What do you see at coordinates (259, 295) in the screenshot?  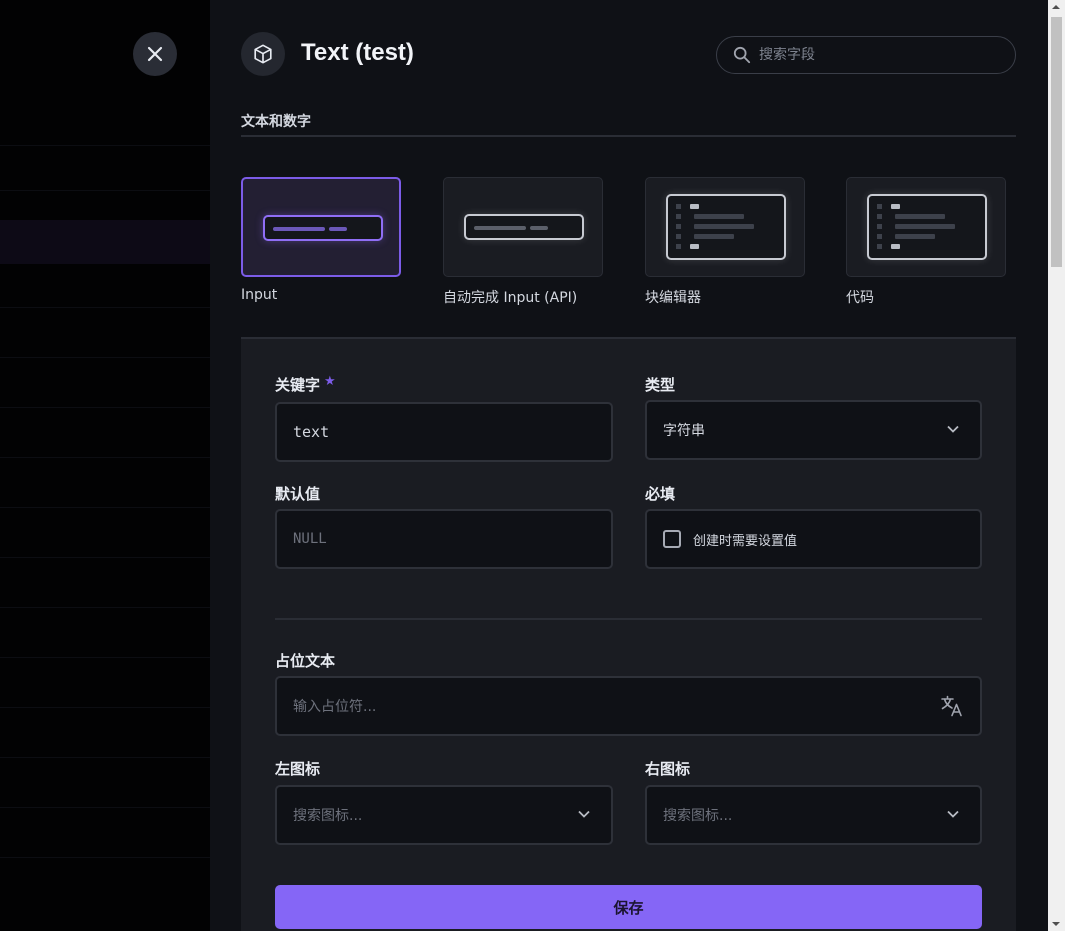 I see `interface-label: Input` at bounding box center [259, 295].